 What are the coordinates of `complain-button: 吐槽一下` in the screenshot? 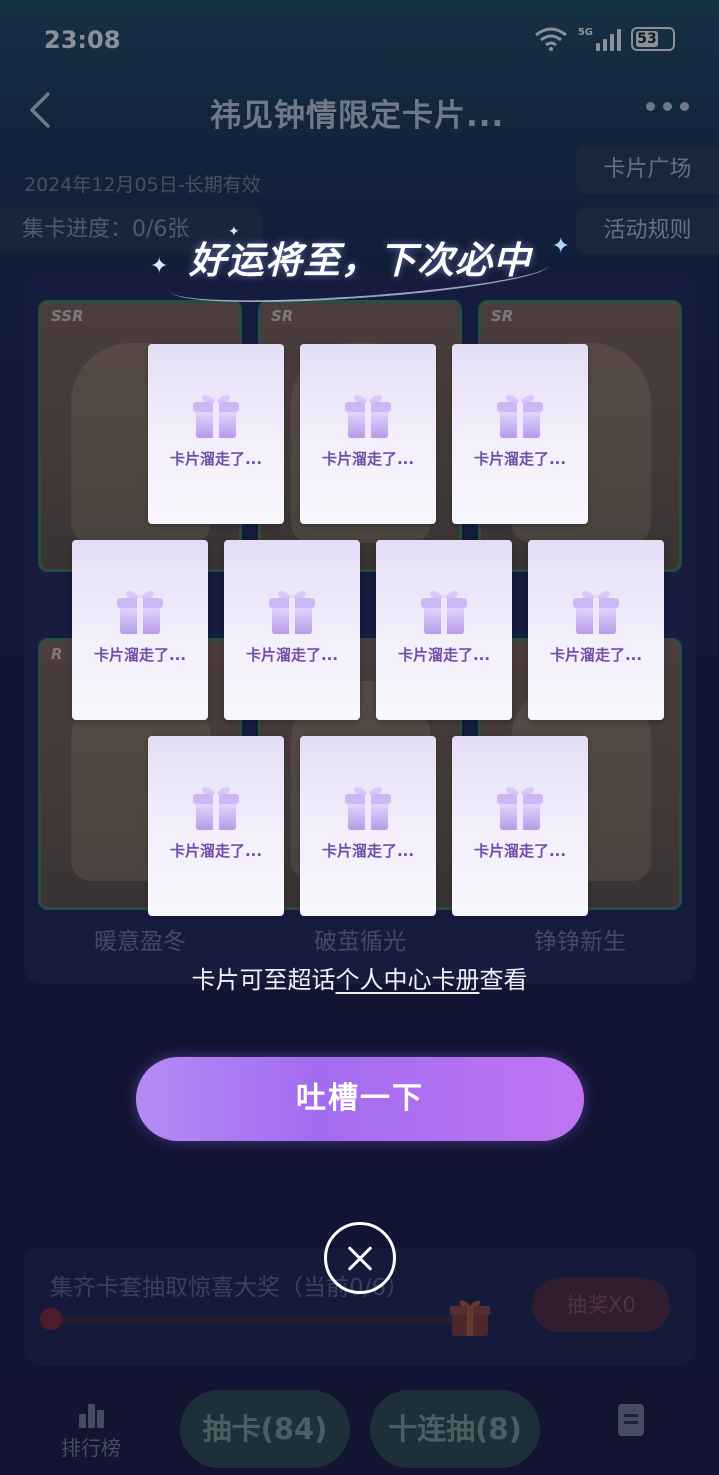 It's located at (360, 1099).